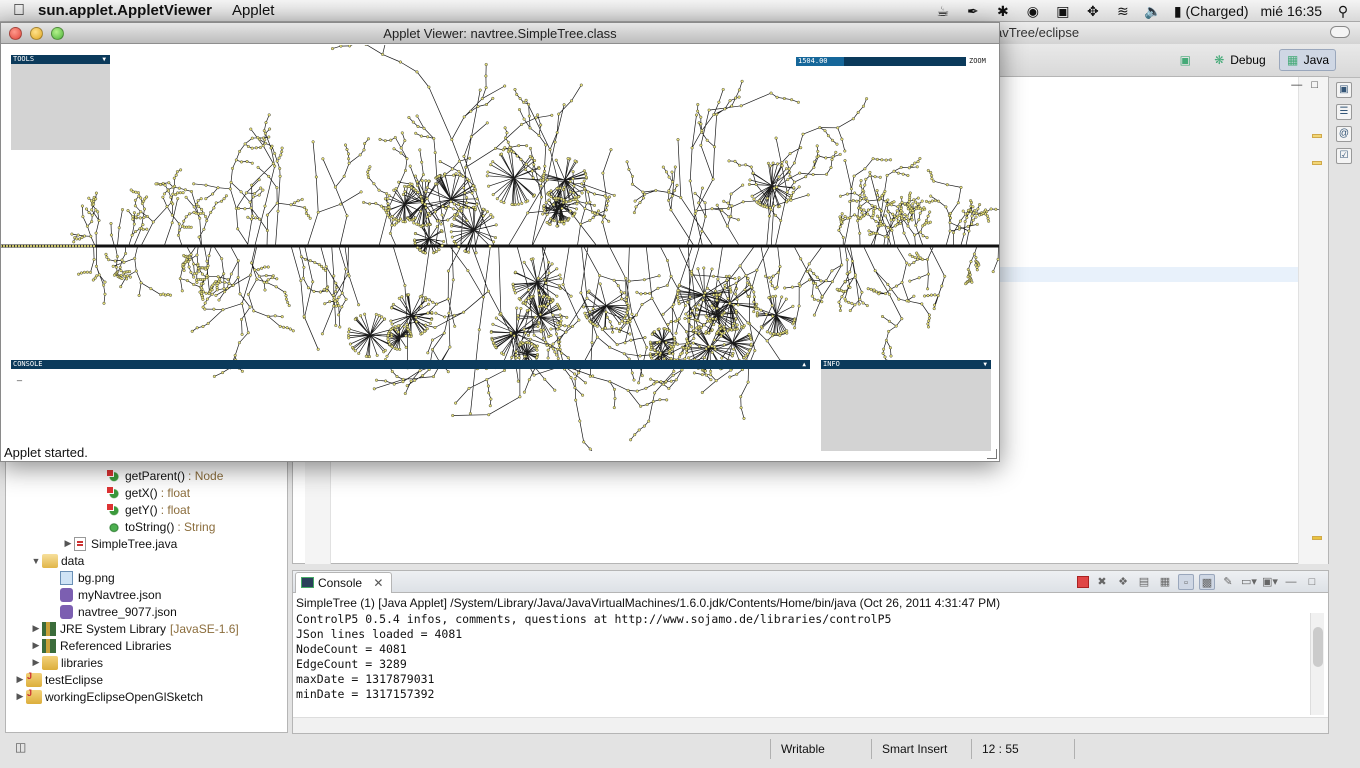  What do you see at coordinates (66, 662) in the screenshot?
I see `tree-item: ▶ libraries` at bounding box center [66, 662].